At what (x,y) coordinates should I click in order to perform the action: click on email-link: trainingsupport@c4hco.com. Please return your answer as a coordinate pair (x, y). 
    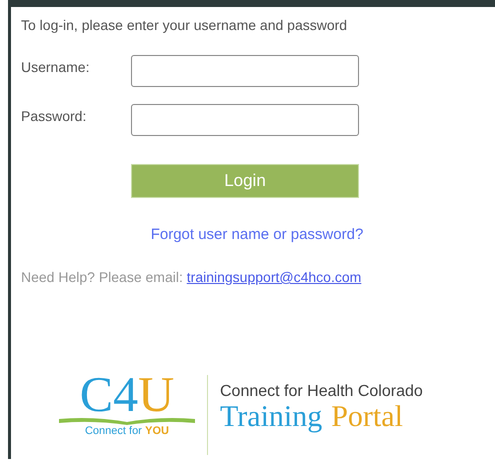
    Looking at the image, I should click on (274, 277).